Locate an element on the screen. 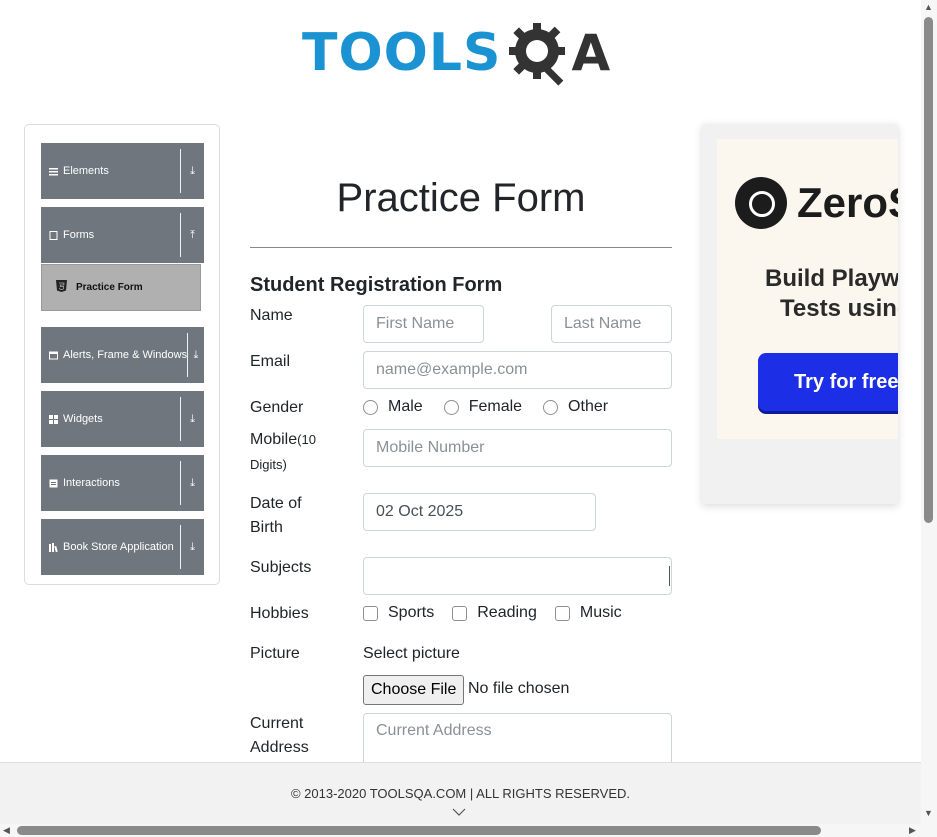 The image size is (937, 837). gender-male-radio: Male is located at coordinates (393, 407).